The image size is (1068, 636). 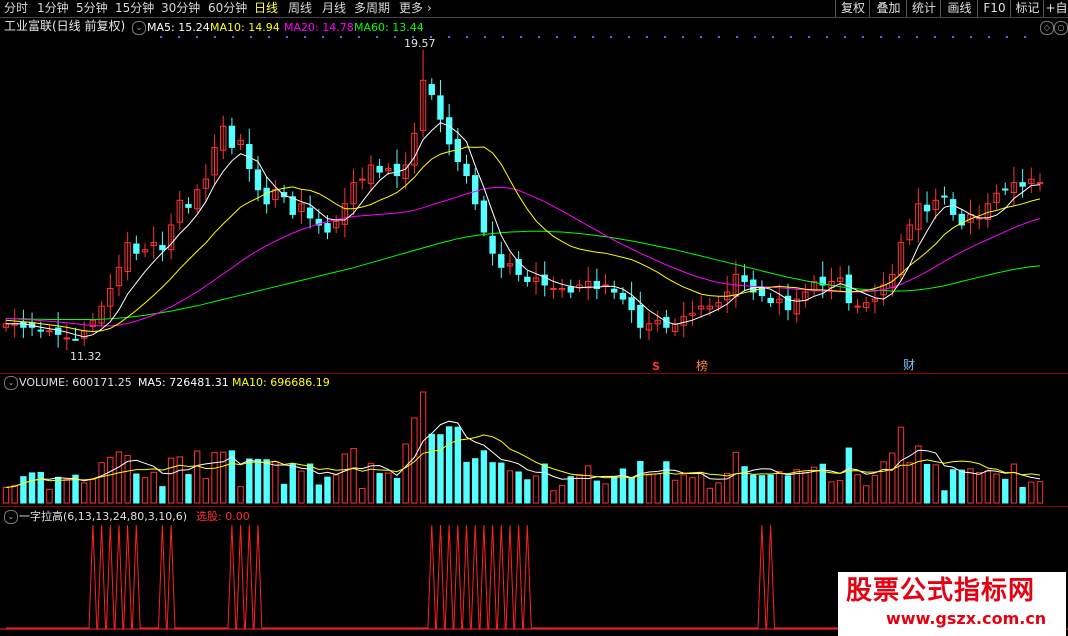 What do you see at coordinates (656, 366) in the screenshot?
I see `signal-s-marker: S` at bounding box center [656, 366].